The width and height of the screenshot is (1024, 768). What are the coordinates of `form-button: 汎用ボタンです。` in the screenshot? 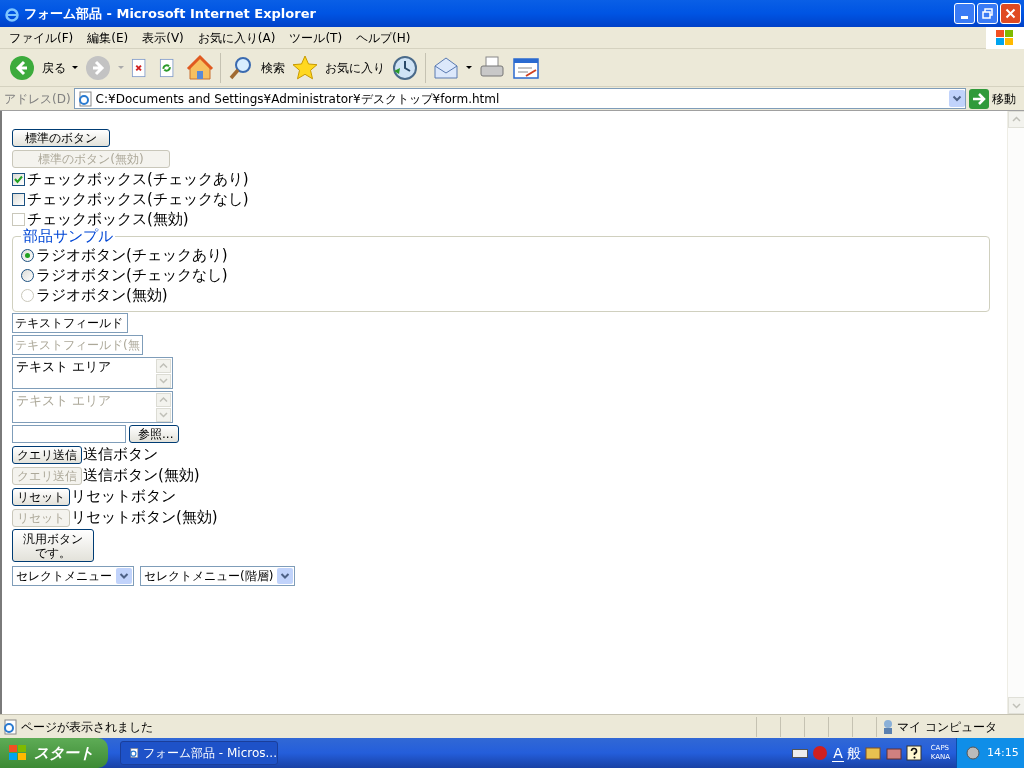 It's located at (53, 545).